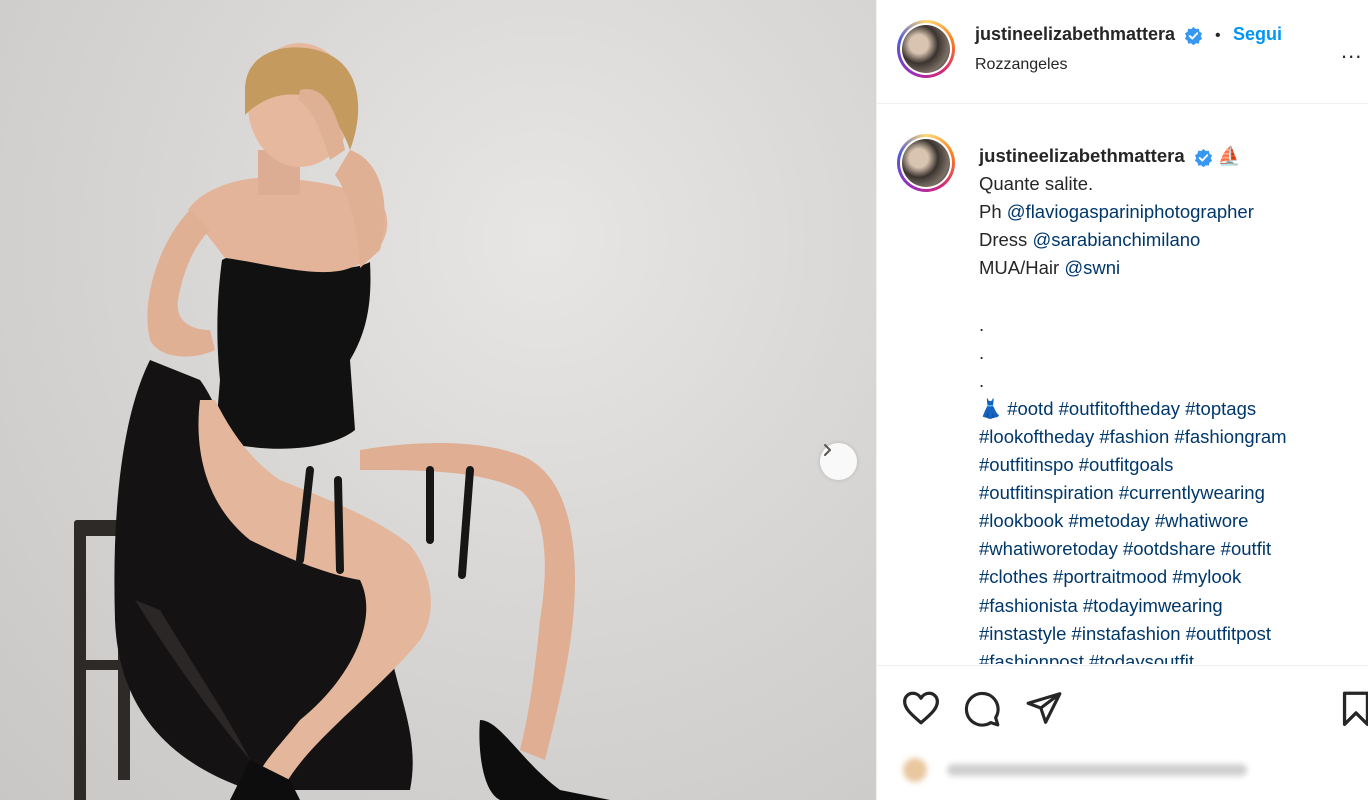 Image resolution: width=1368 pixels, height=800 pixels. Describe the element at coordinates (1092, 267) in the screenshot. I see `mention-link: @swni` at that location.